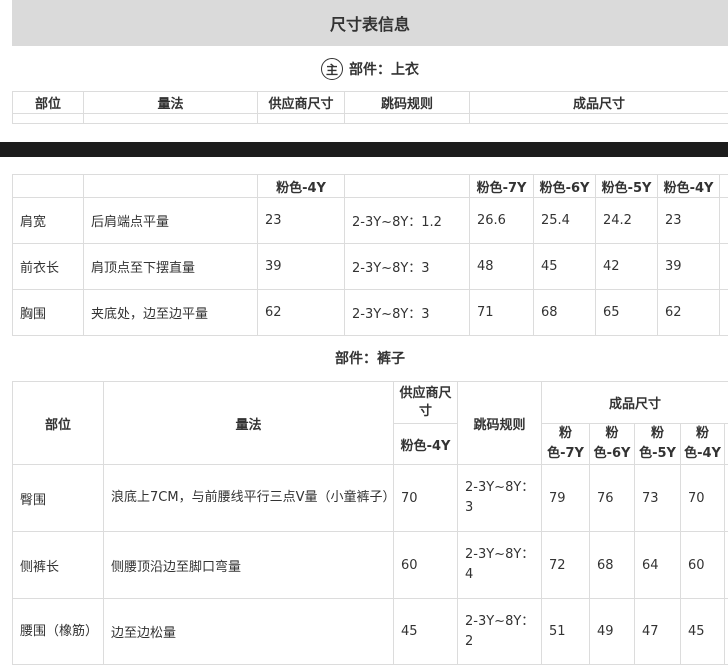 The image size is (728, 665). I want to click on cell-value: 51, so click(565, 631).